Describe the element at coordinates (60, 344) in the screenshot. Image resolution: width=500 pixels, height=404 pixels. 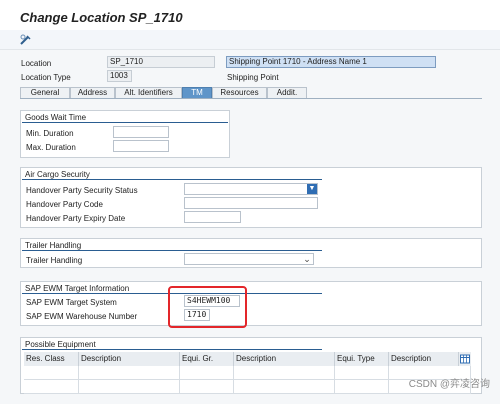
I see `possible-equipment-title: Possible Equipment` at that location.